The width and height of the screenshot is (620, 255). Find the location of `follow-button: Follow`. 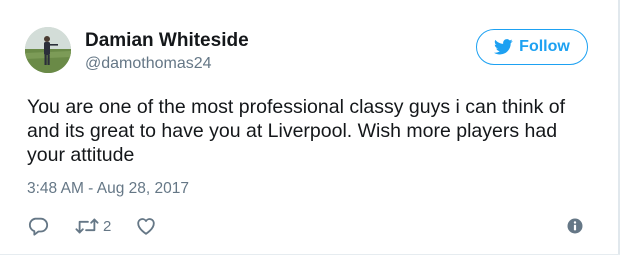

follow-button: Follow is located at coordinates (532, 47).